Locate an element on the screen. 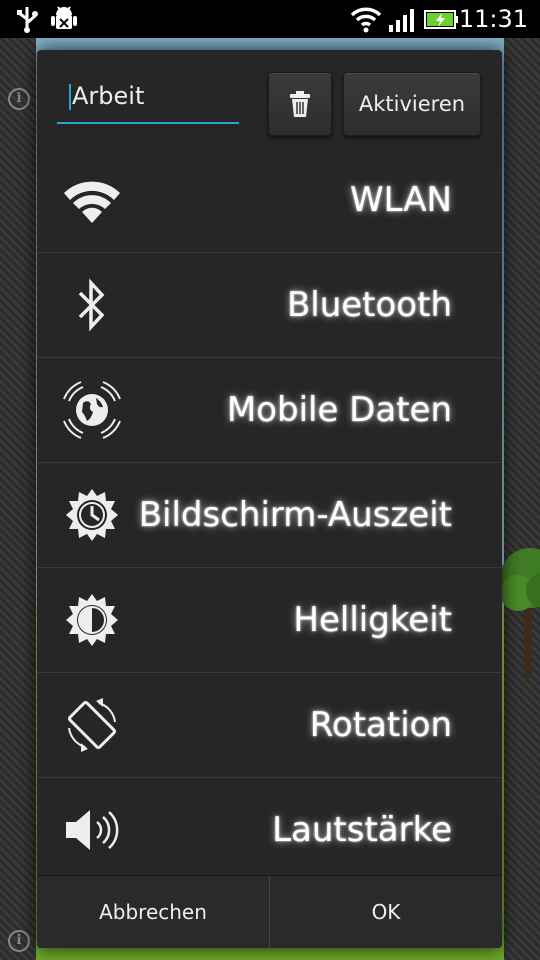  bluetooth-icon is located at coordinates (92, 305).